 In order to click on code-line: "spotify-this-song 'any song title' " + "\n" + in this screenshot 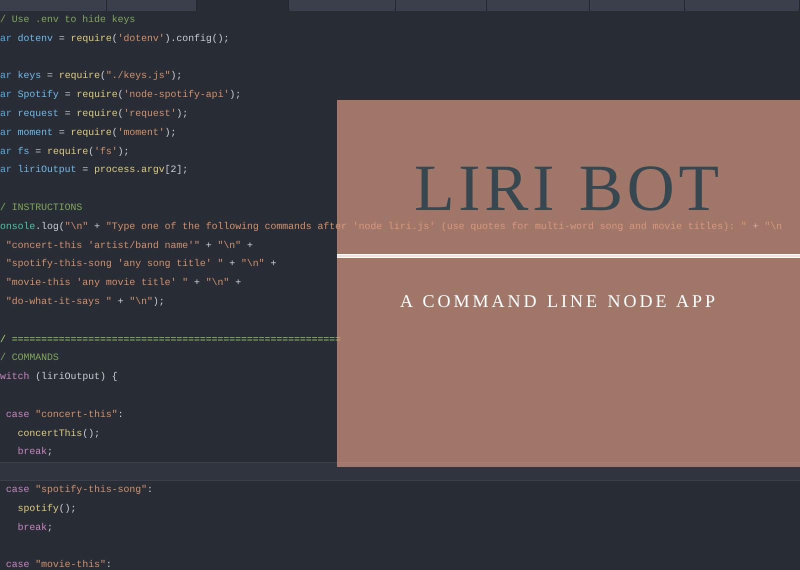, I will do `click(140, 264)`.